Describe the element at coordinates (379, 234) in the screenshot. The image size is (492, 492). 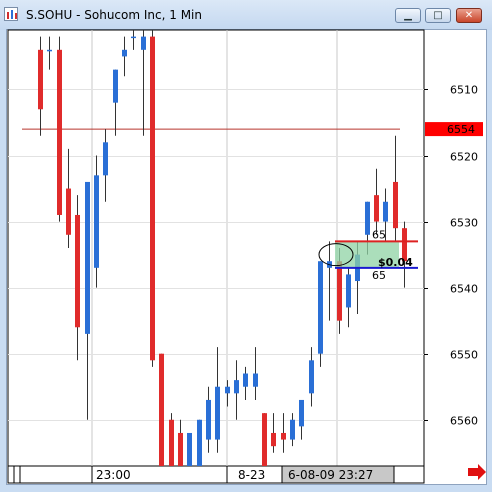
I see `order-qty-top: 65` at that location.